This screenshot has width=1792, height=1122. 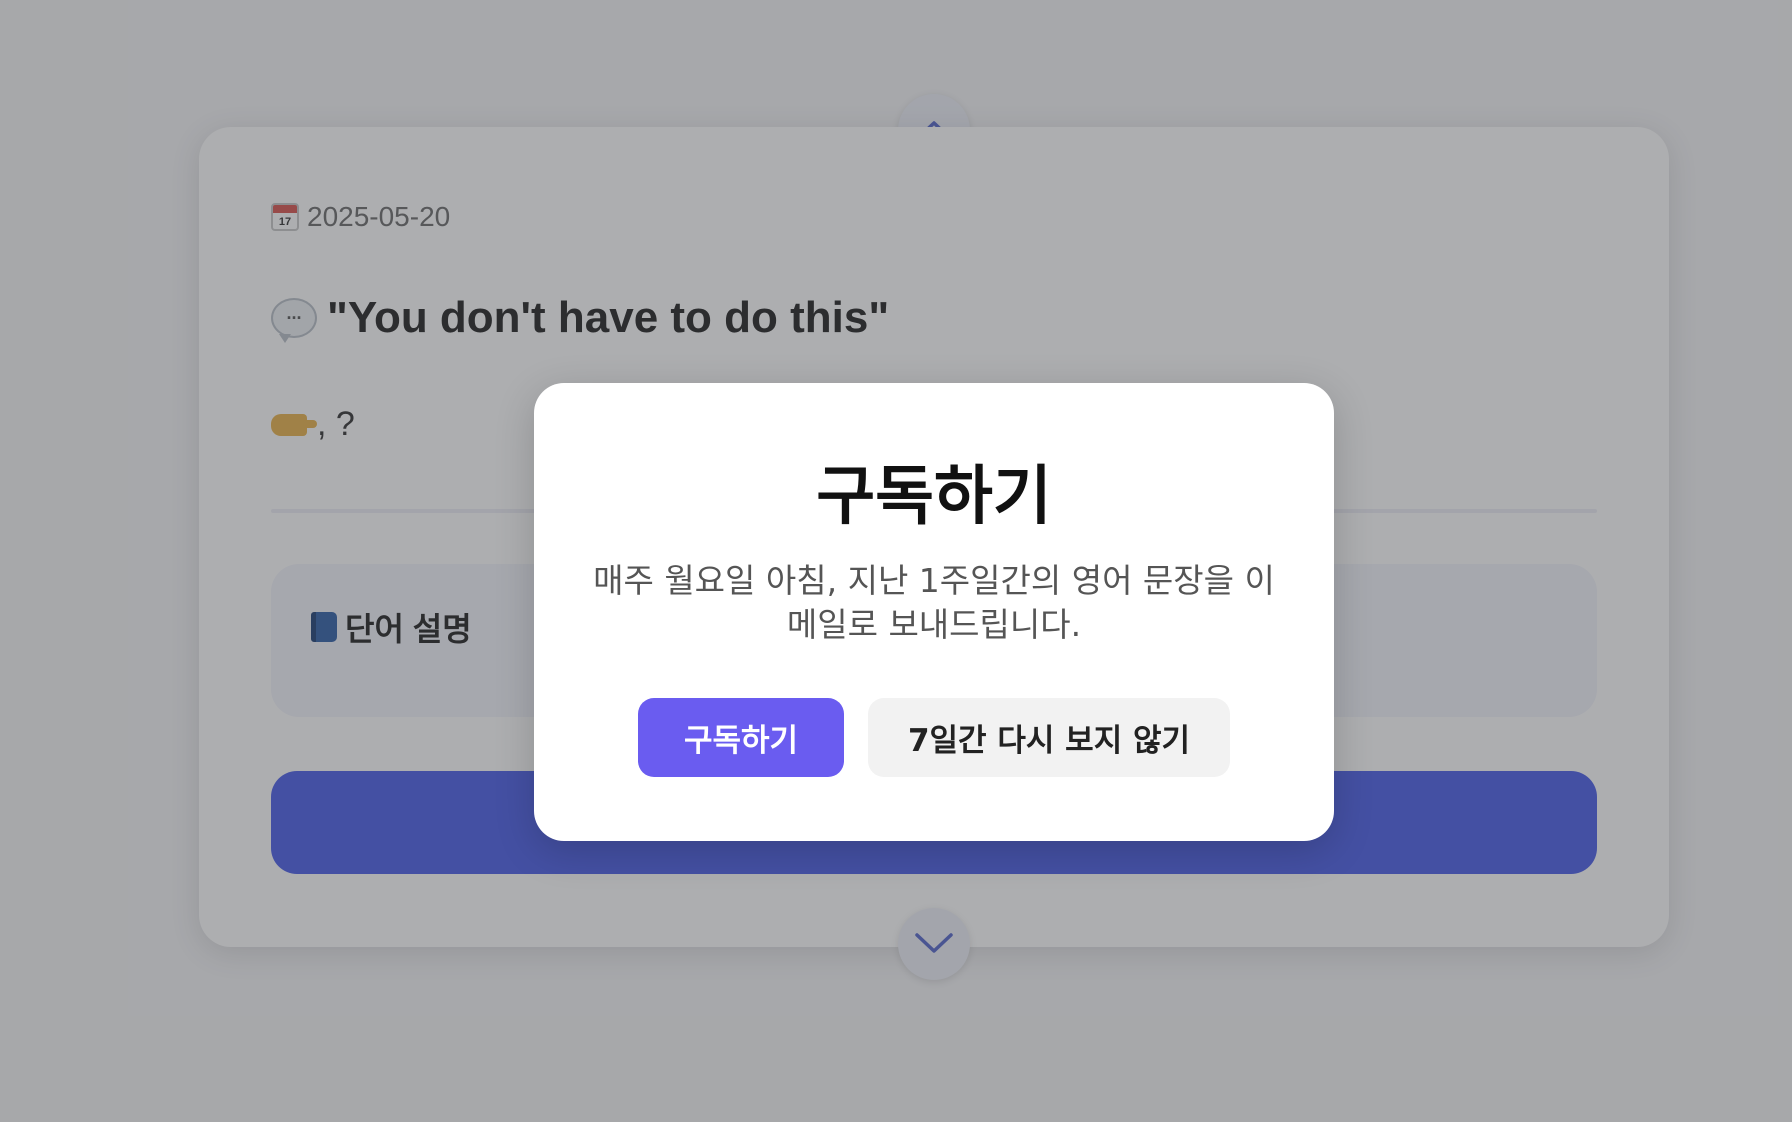 What do you see at coordinates (934, 602) in the screenshot?
I see `modal-description: 매주 월요일 아침, 지난 1주일간의 영어 문장을 이메일로 보내드립니다.` at bounding box center [934, 602].